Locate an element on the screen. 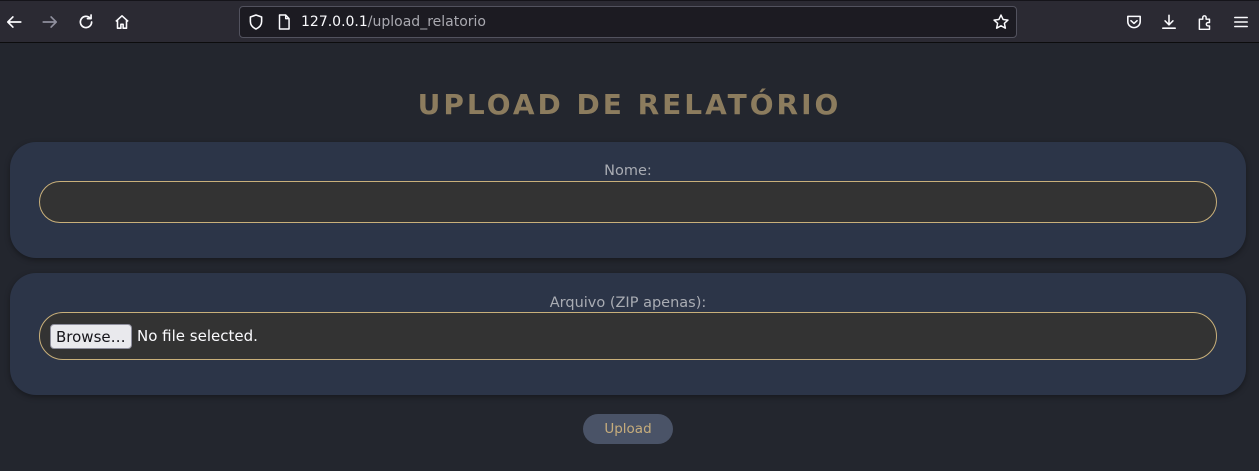 The image size is (1259, 471). nome-input is located at coordinates (628, 202).